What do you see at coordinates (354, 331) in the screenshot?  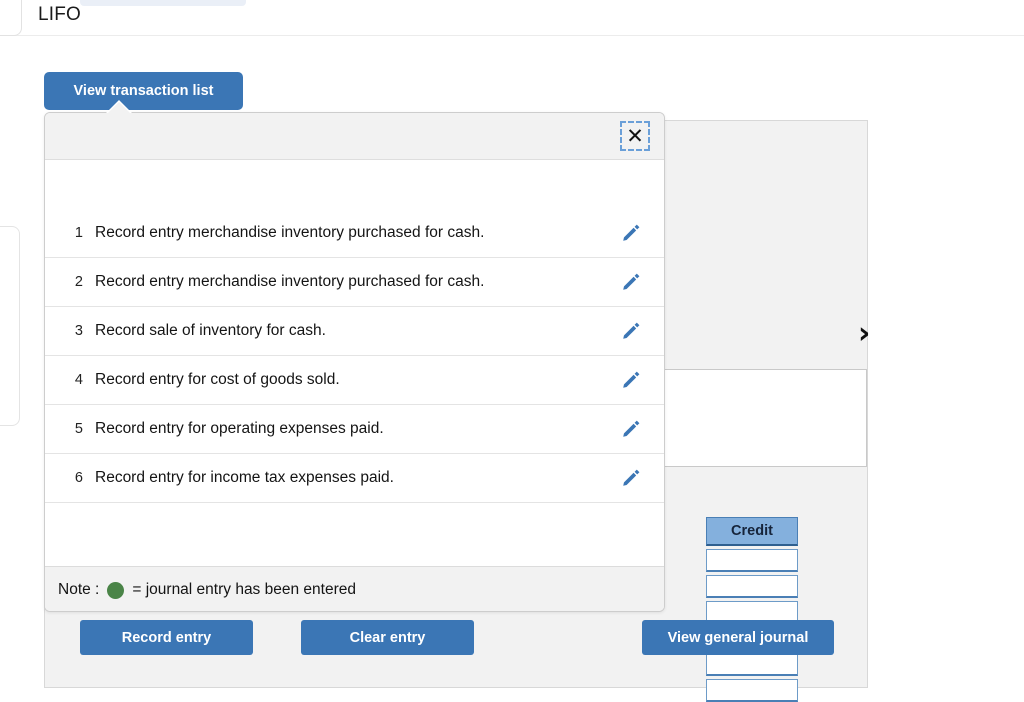 I see `list-item: 3 Record sale of inventory for cash.` at bounding box center [354, 331].